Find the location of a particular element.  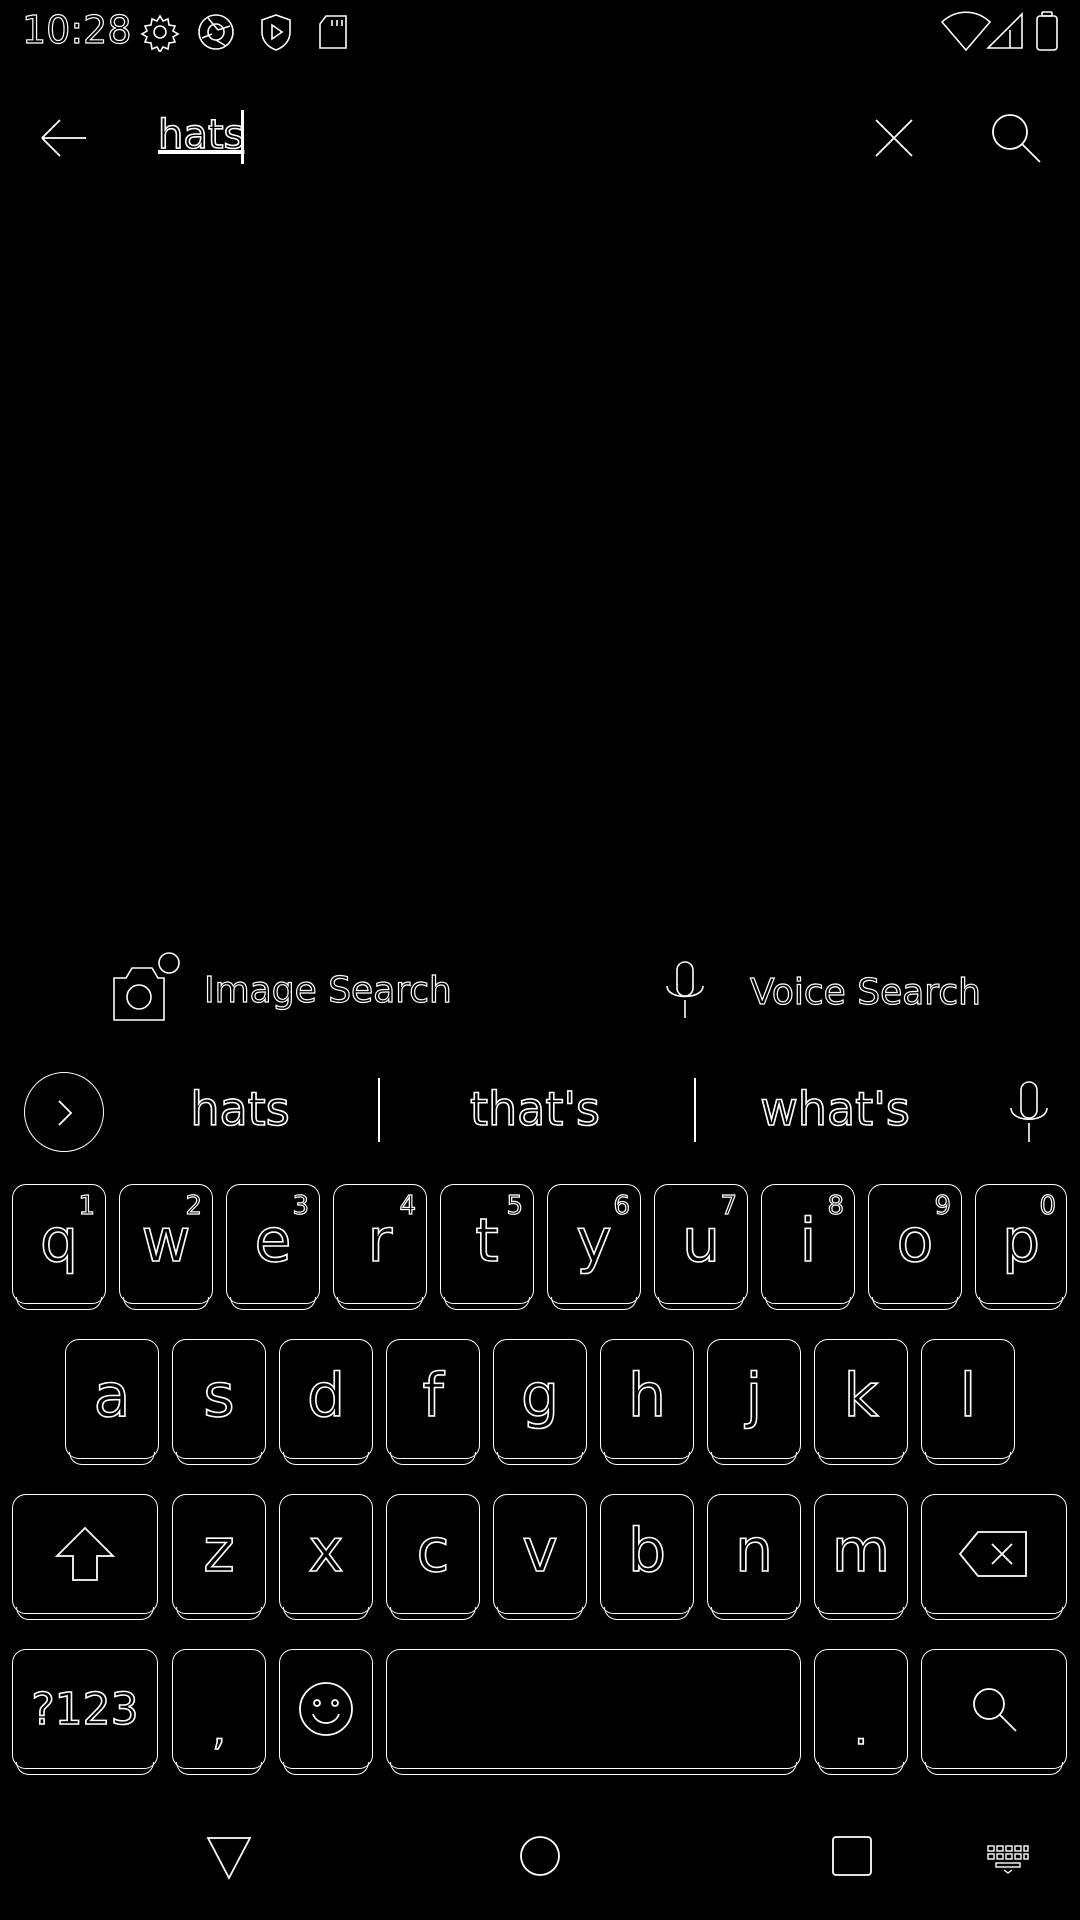

key-label: a is located at coordinates (112, 1396).